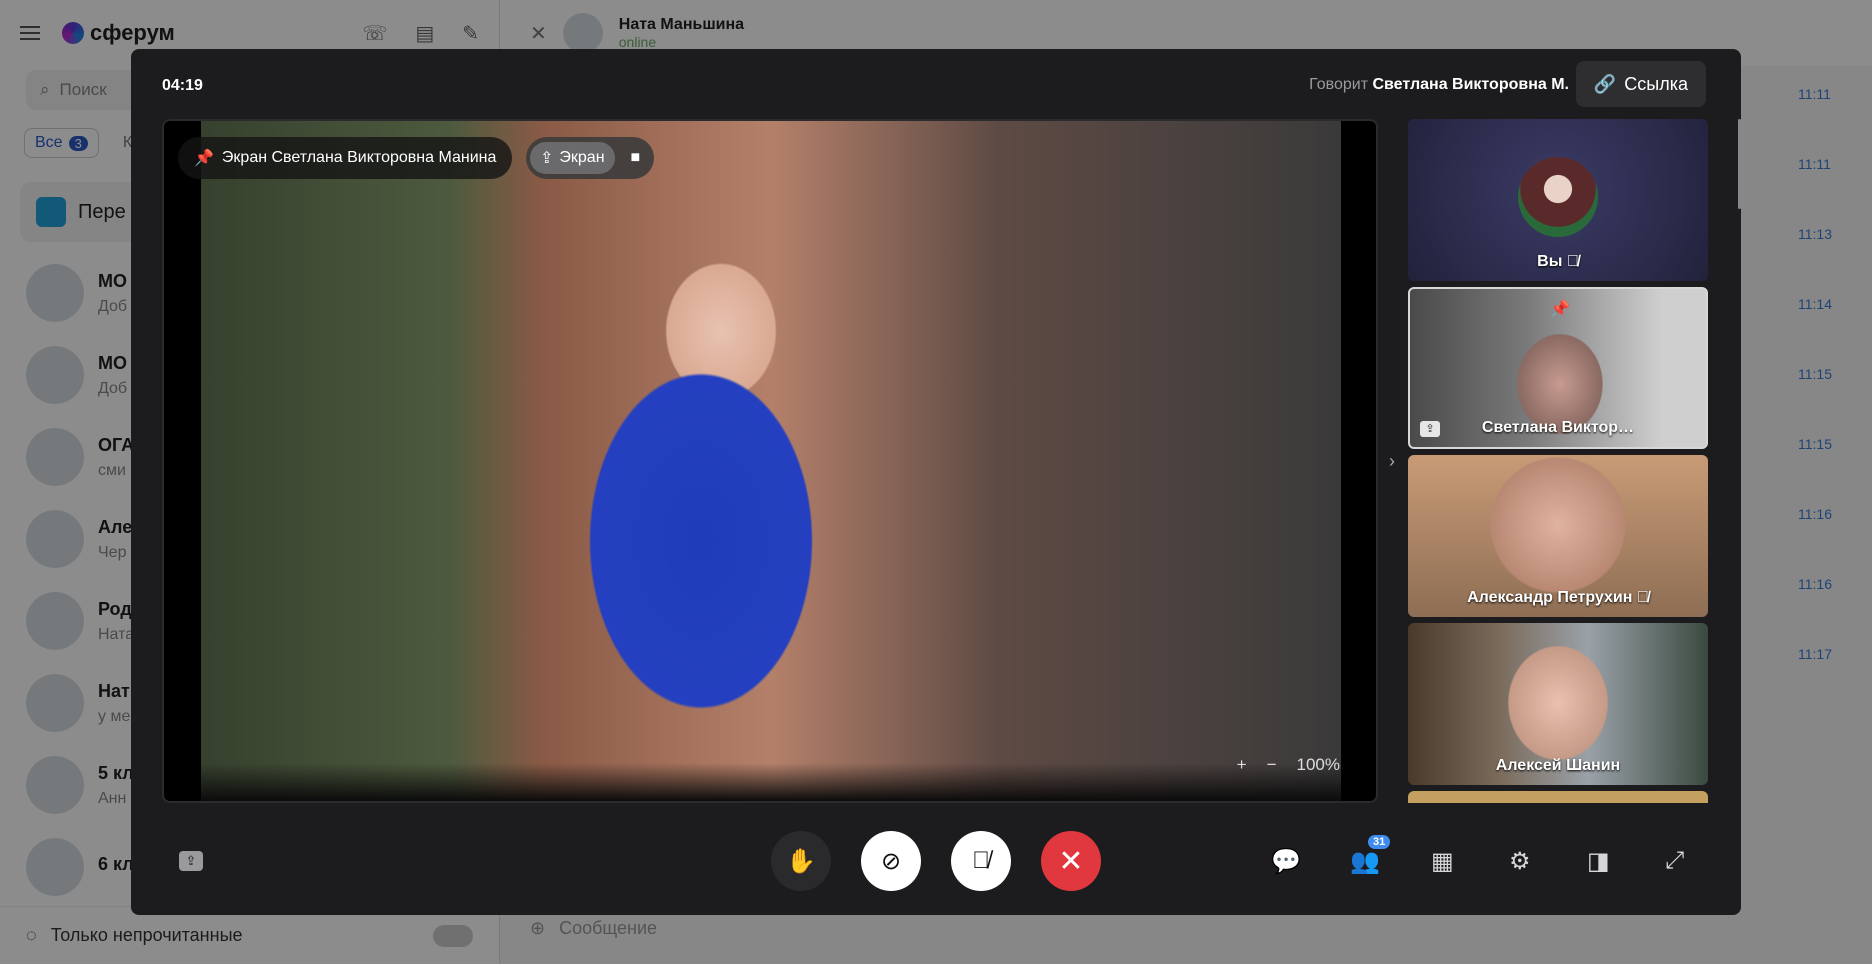  What do you see at coordinates (1339, 84) in the screenshot?
I see `active-speaker-prefix: Говорит` at bounding box center [1339, 84].